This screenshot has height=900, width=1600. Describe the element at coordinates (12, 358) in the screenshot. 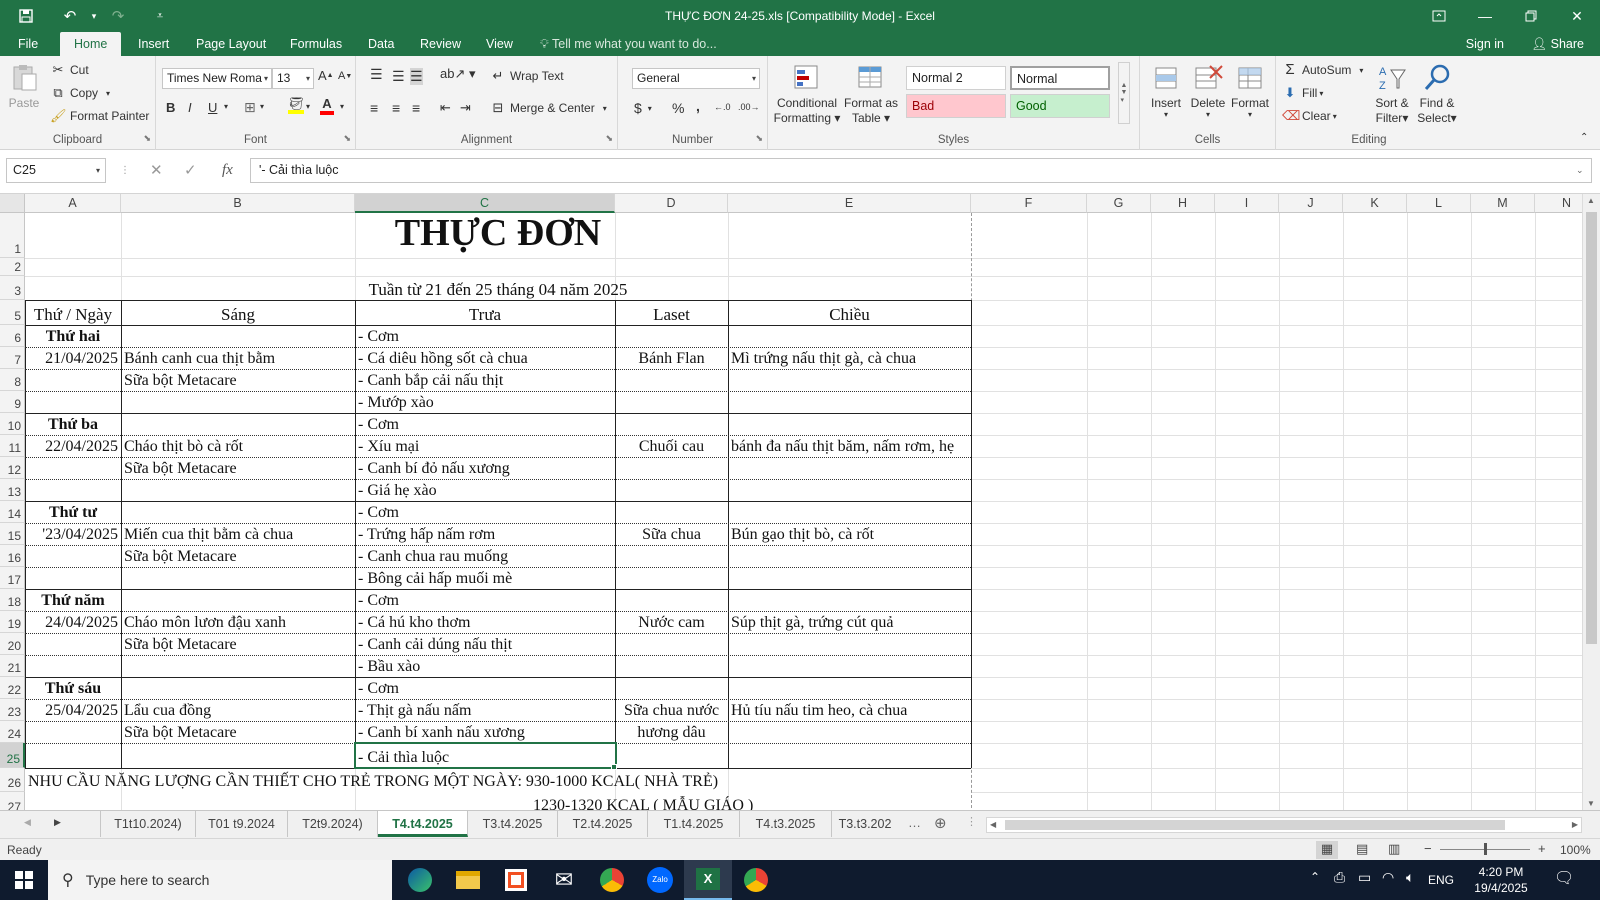

I see `row-header: 7` at that location.